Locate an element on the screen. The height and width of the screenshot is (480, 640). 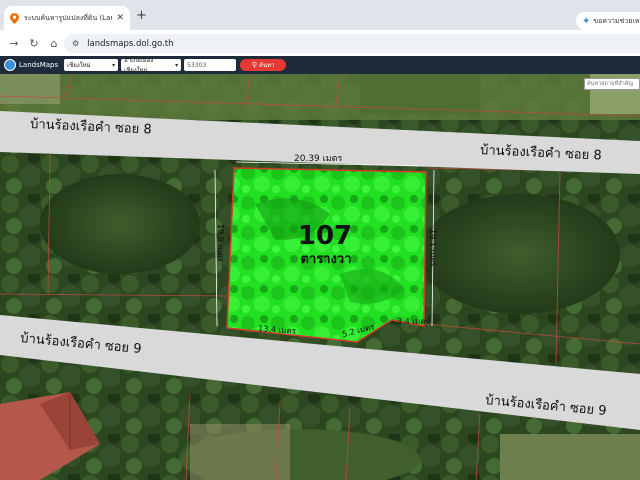
browser-tab: ระบบค้นหารูปแปลงที่ดิน (LandsMaps) ✕ is located at coordinates (67, 18).